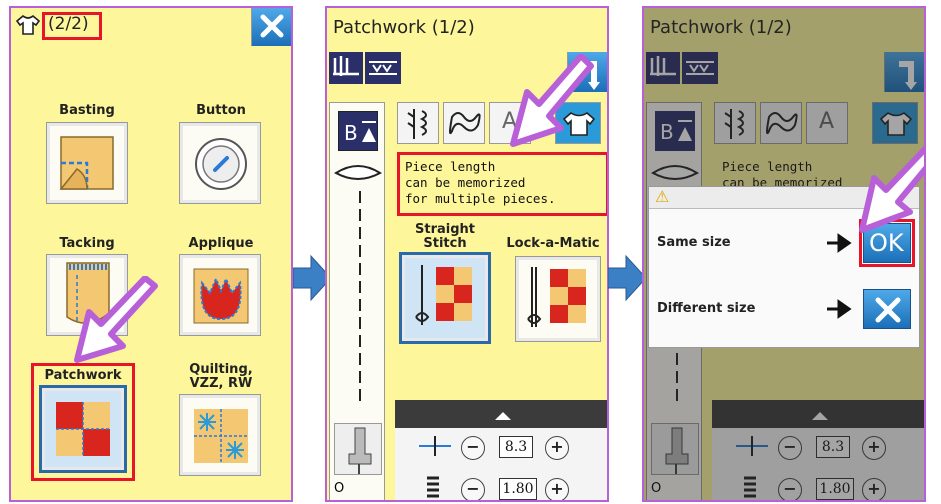  I want to click on page-indicator: (2/2), so click(68, 24).